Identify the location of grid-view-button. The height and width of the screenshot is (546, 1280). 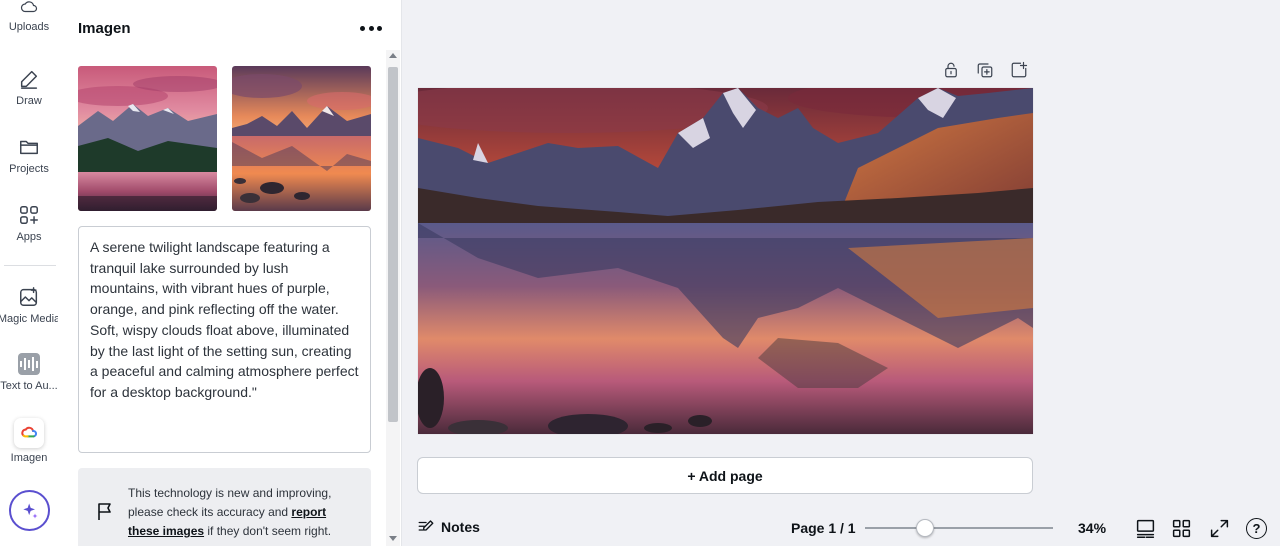
(1182, 529).